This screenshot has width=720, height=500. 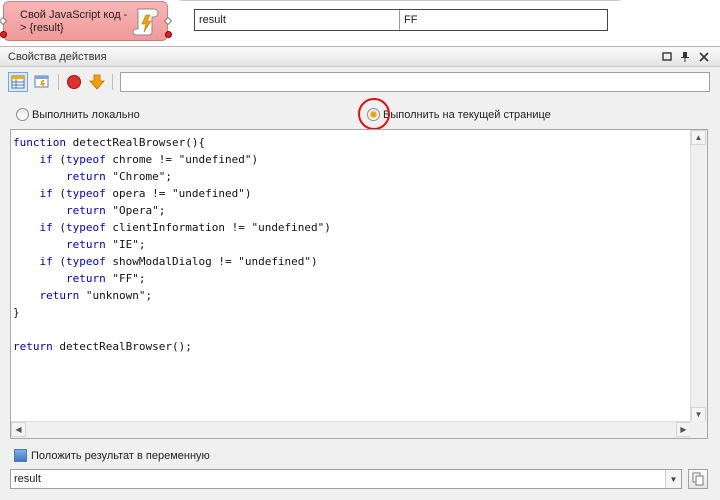 I want to click on stop-icon, so click(x=74, y=82).